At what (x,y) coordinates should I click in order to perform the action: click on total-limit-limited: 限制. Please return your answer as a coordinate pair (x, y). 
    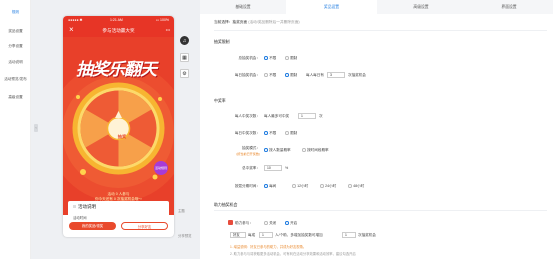
    Looking at the image, I should click on (291, 58).